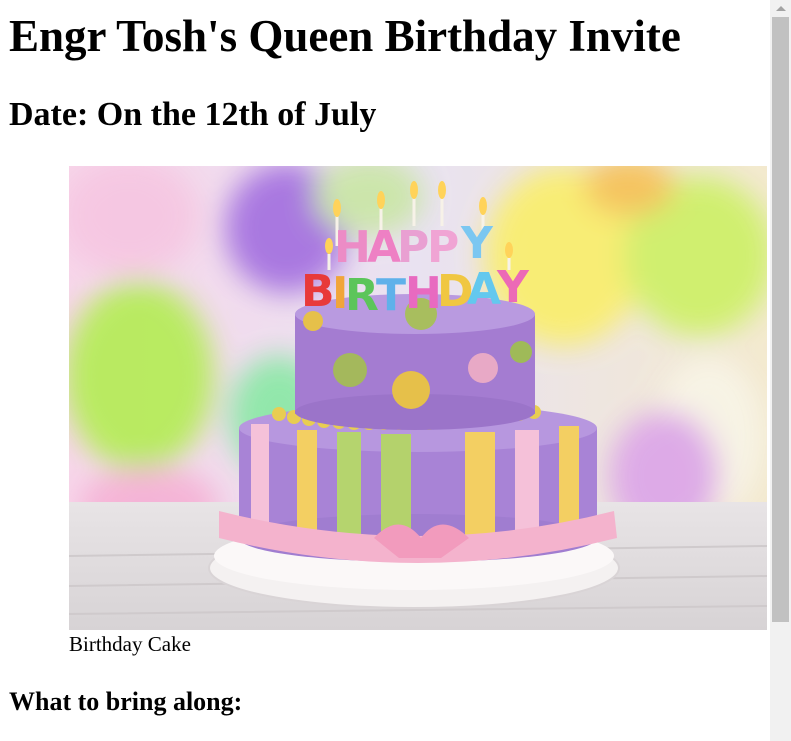 Image resolution: width=791 pixels, height=741 pixels. What do you see at coordinates (780, 319) in the screenshot?
I see `scrollbar-thumb` at bounding box center [780, 319].